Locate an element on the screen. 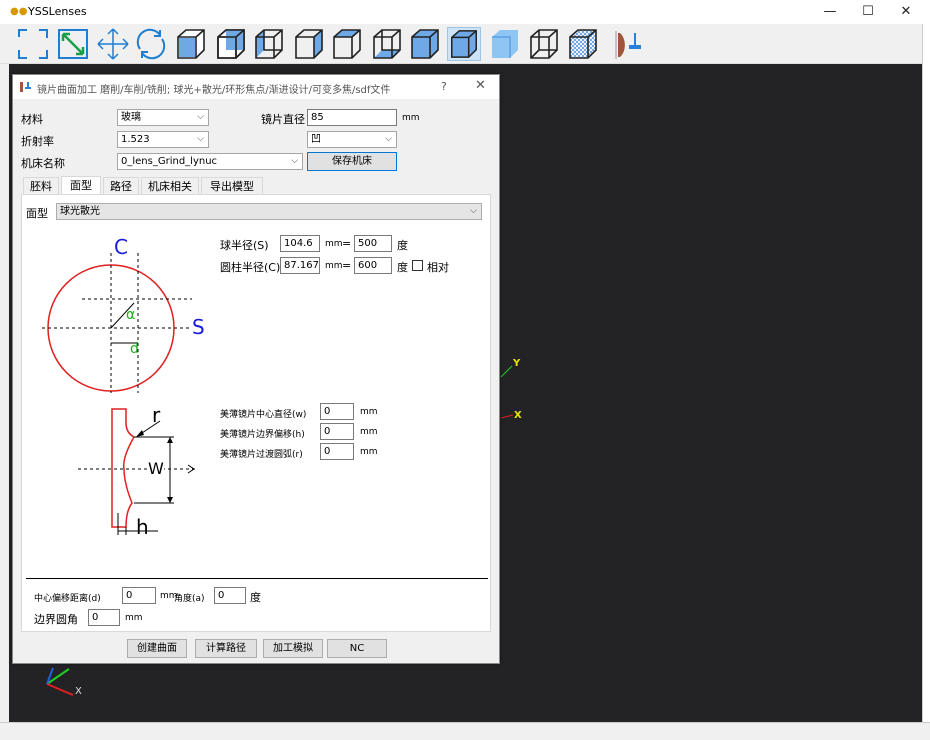 This screenshot has width=930, height=740. machine-select: 0_lens_Grind_lynuc ⌵ is located at coordinates (210, 161).